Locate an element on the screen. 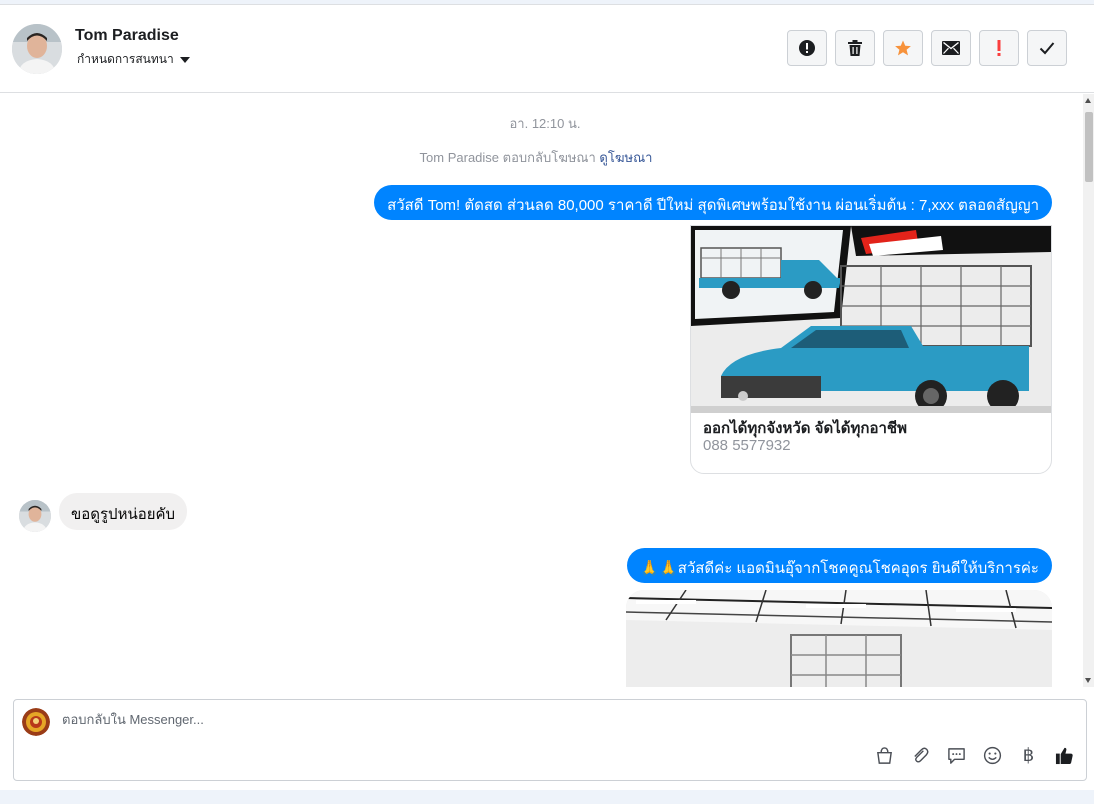 Image resolution: width=1094 pixels, height=804 pixels. thumbs-up-icon is located at coordinates (1064, 756).